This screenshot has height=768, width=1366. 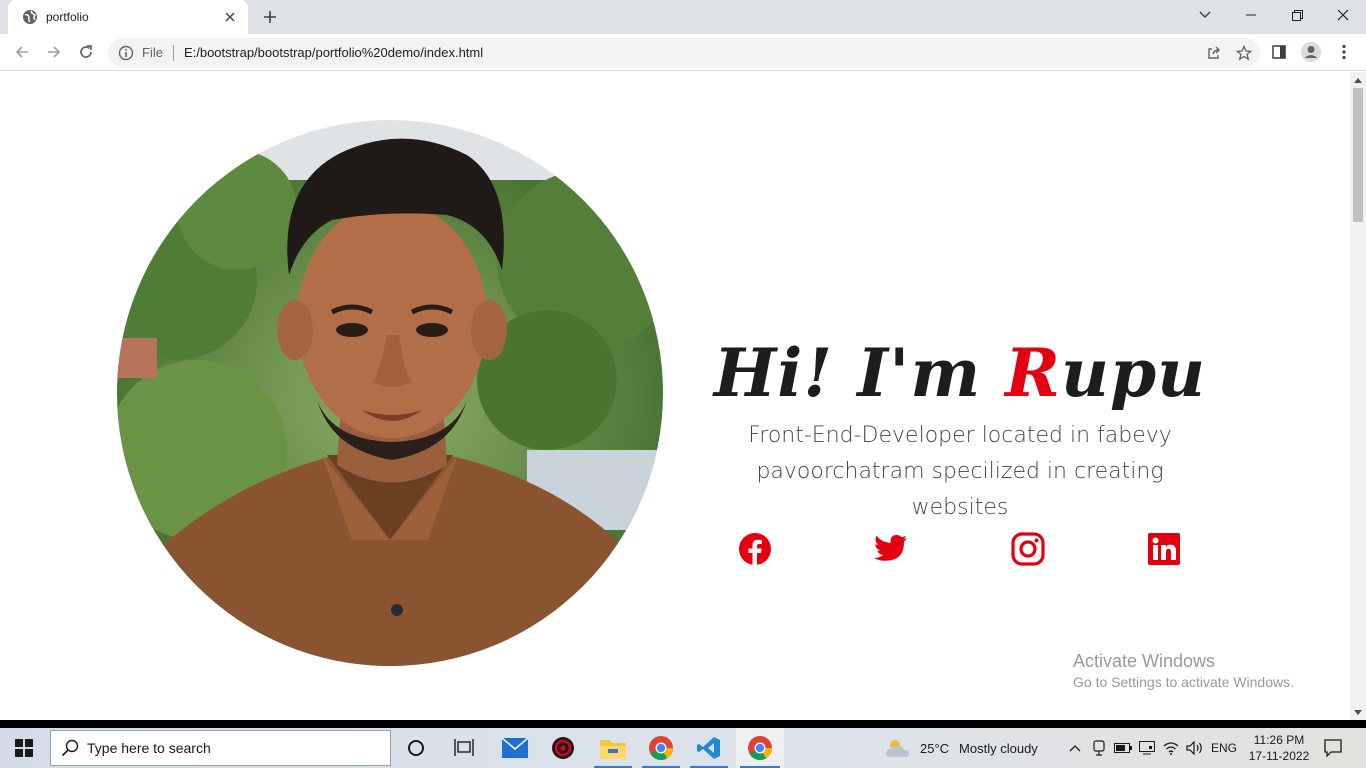 What do you see at coordinates (1358, 80) in the screenshot?
I see `scroll-up-arrow-icon` at bounding box center [1358, 80].